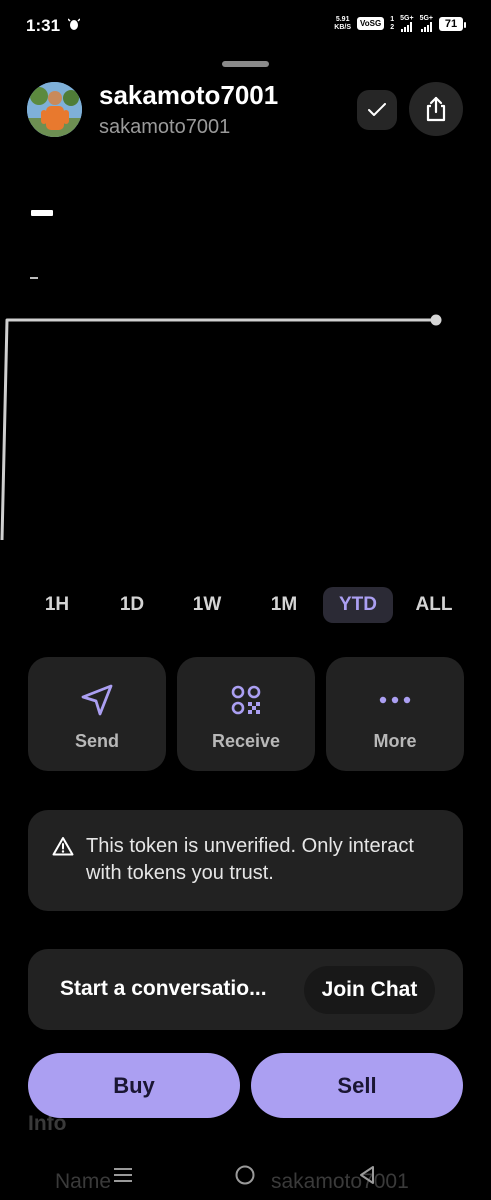 This screenshot has height=1200, width=491. What do you see at coordinates (426, 18) in the screenshot?
I see `signal-2-label: 5G+` at bounding box center [426, 18].